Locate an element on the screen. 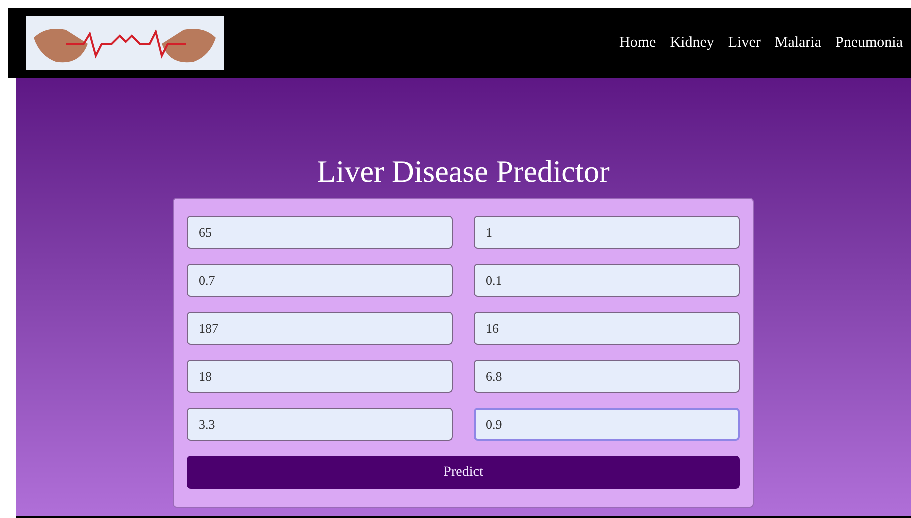 The image size is (911, 518). input-field: 6.8 is located at coordinates (607, 376).